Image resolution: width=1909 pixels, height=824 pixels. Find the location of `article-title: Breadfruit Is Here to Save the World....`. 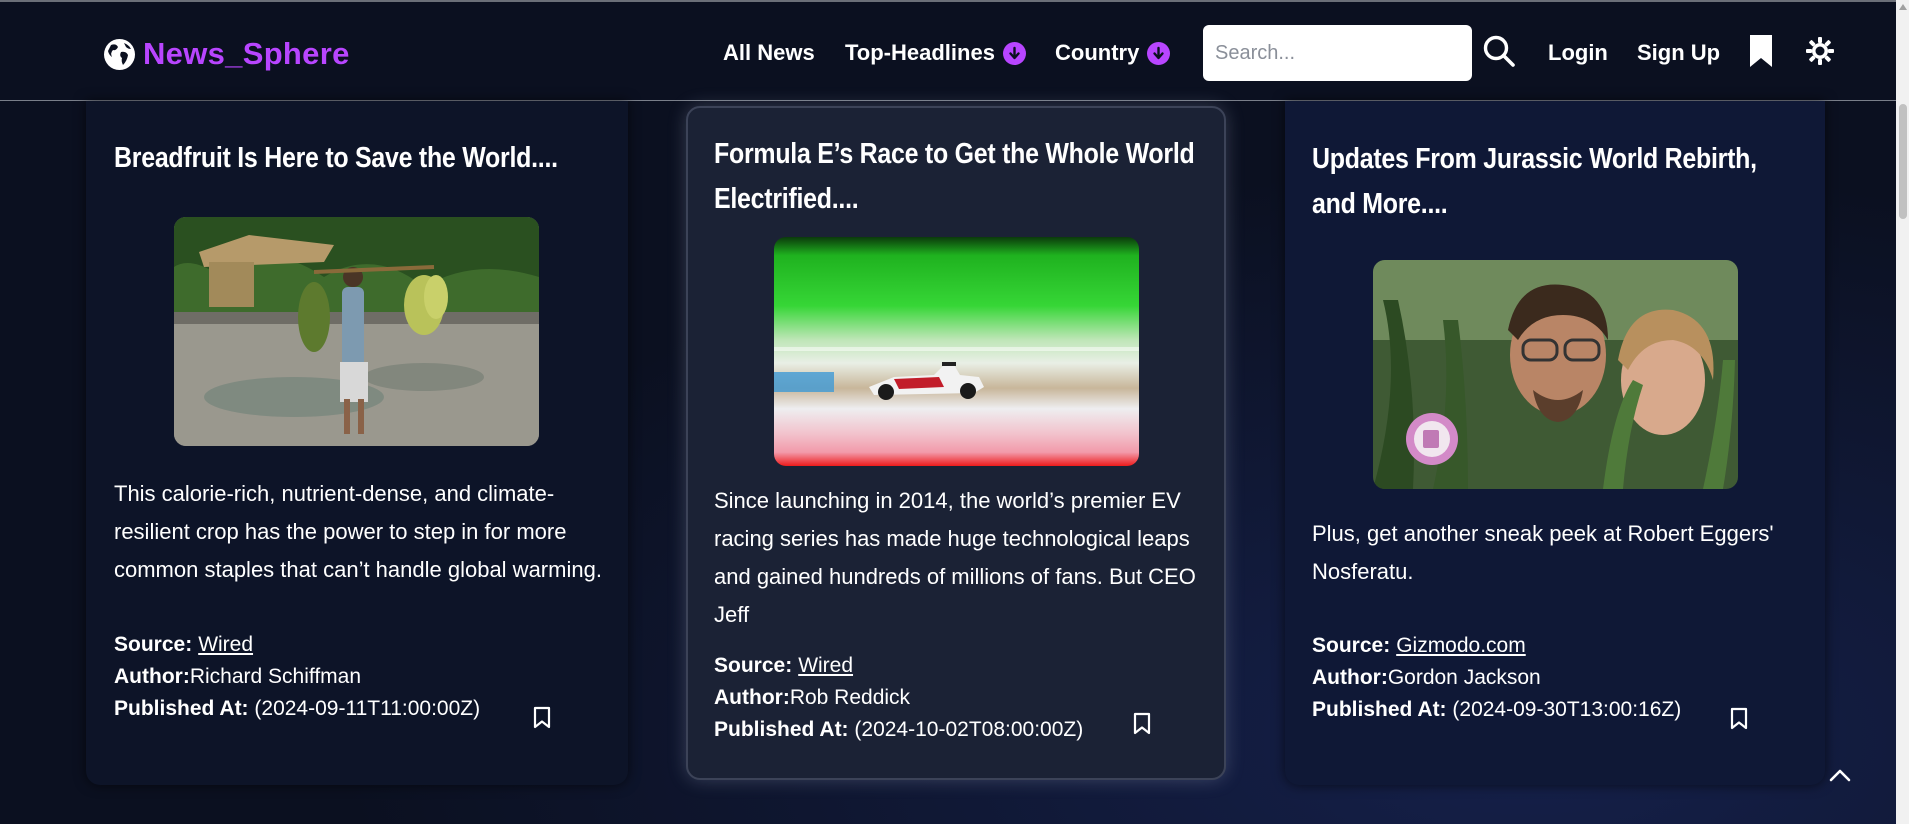

article-title: Breadfruit Is Here to Save the World.... is located at coordinates (358, 158).